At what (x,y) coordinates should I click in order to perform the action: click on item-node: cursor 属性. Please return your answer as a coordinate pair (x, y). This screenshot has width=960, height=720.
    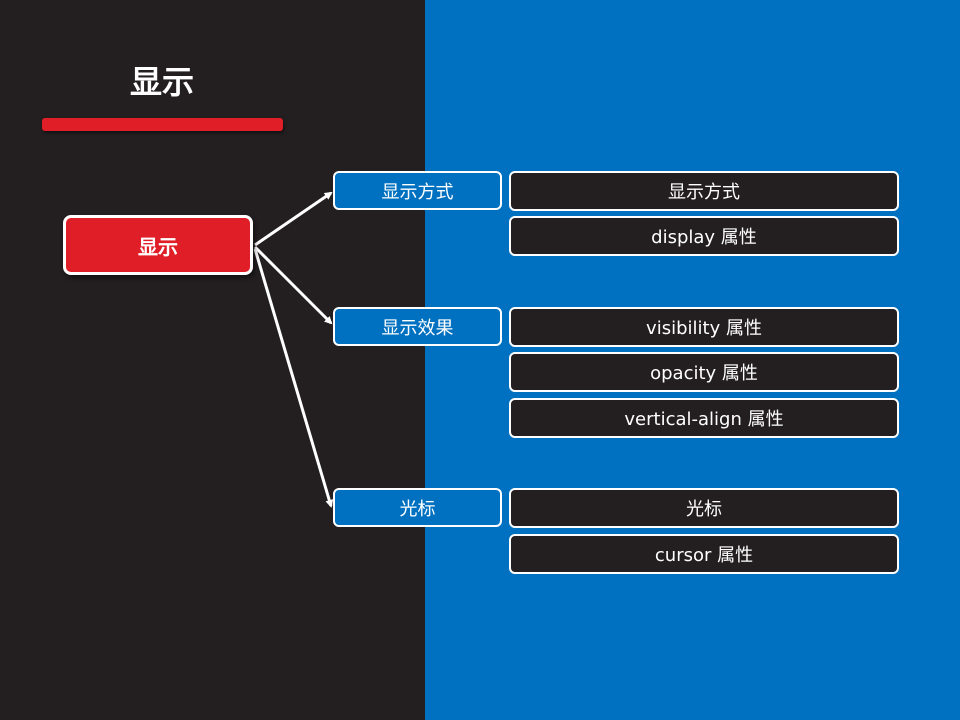
    Looking at the image, I should click on (704, 554).